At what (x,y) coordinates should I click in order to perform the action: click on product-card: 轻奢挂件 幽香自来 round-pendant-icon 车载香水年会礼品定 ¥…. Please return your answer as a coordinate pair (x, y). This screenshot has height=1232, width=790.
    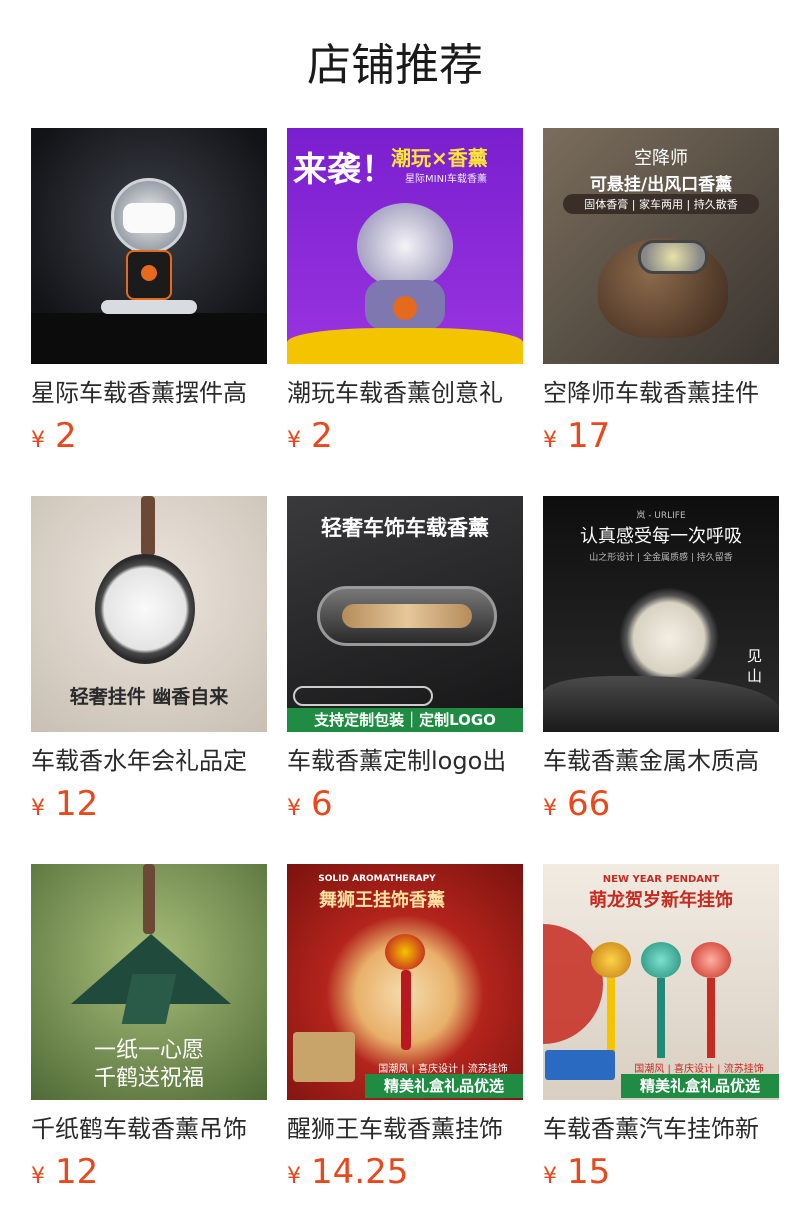
    Looking at the image, I should click on (149, 660).